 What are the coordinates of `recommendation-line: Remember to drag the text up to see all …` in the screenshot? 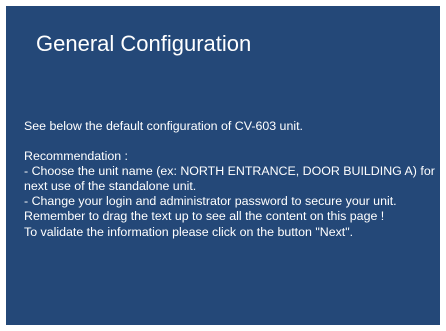 It's located at (204, 216).